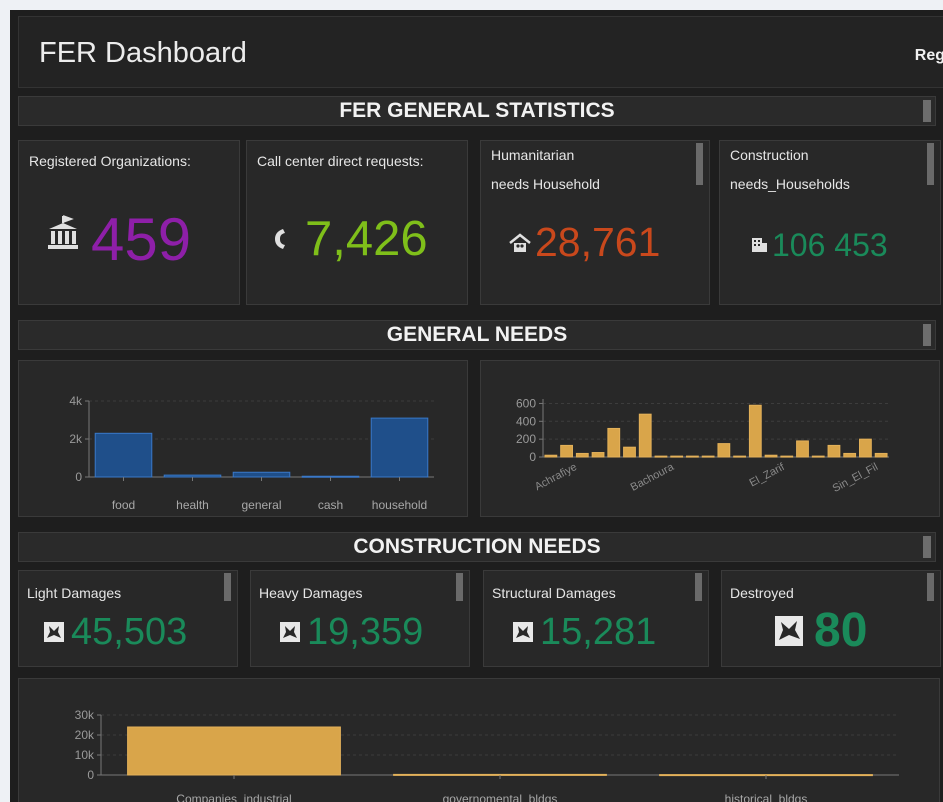 The width and height of the screenshot is (943, 802). I want to click on stat-label-line: Humanitarian, so click(533, 155).